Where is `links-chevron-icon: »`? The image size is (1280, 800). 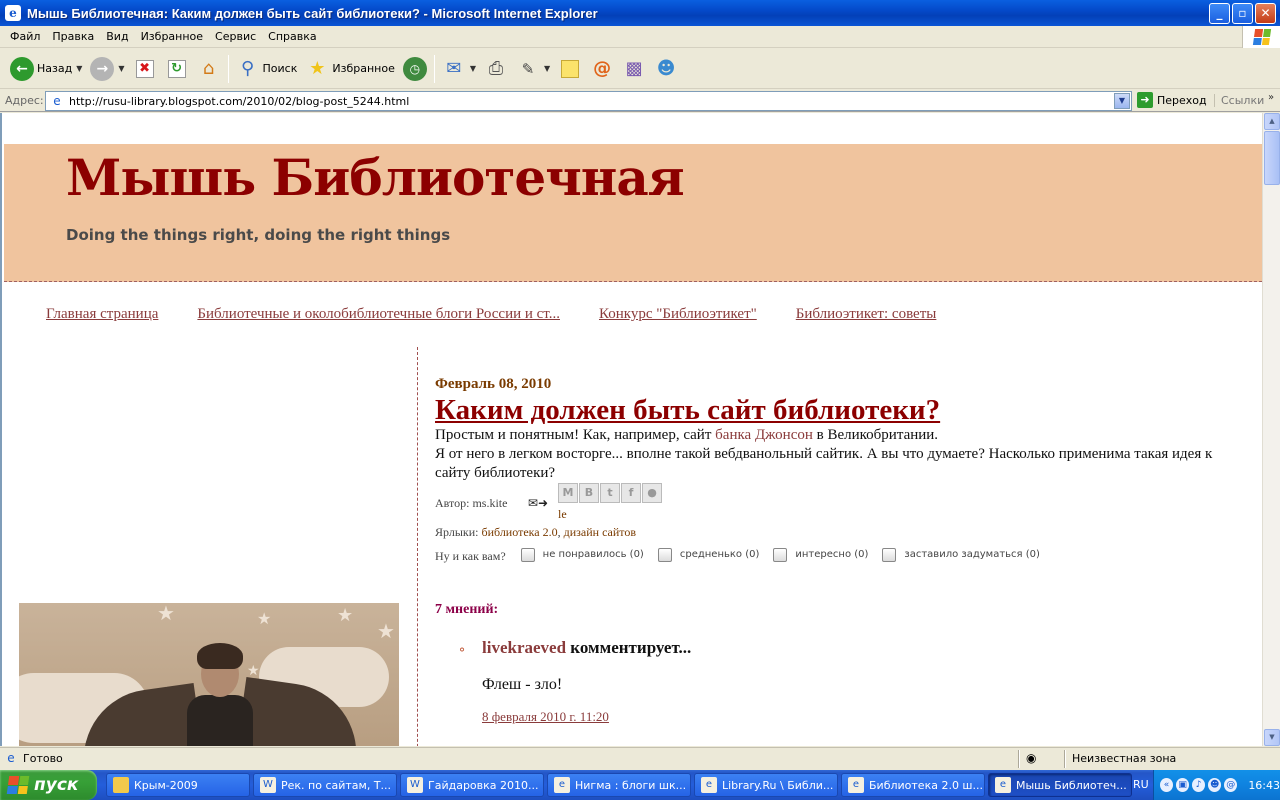
links-chevron-icon: » is located at coordinates (1271, 97).